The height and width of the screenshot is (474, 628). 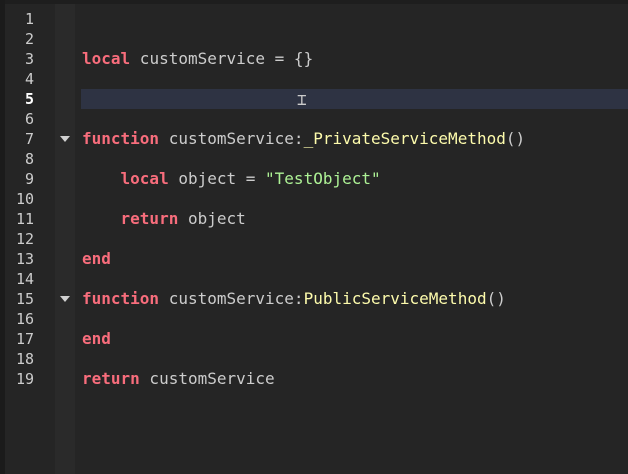 What do you see at coordinates (29, 99) in the screenshot?
I see `line-number: 5` at bounding box center [29, 99].